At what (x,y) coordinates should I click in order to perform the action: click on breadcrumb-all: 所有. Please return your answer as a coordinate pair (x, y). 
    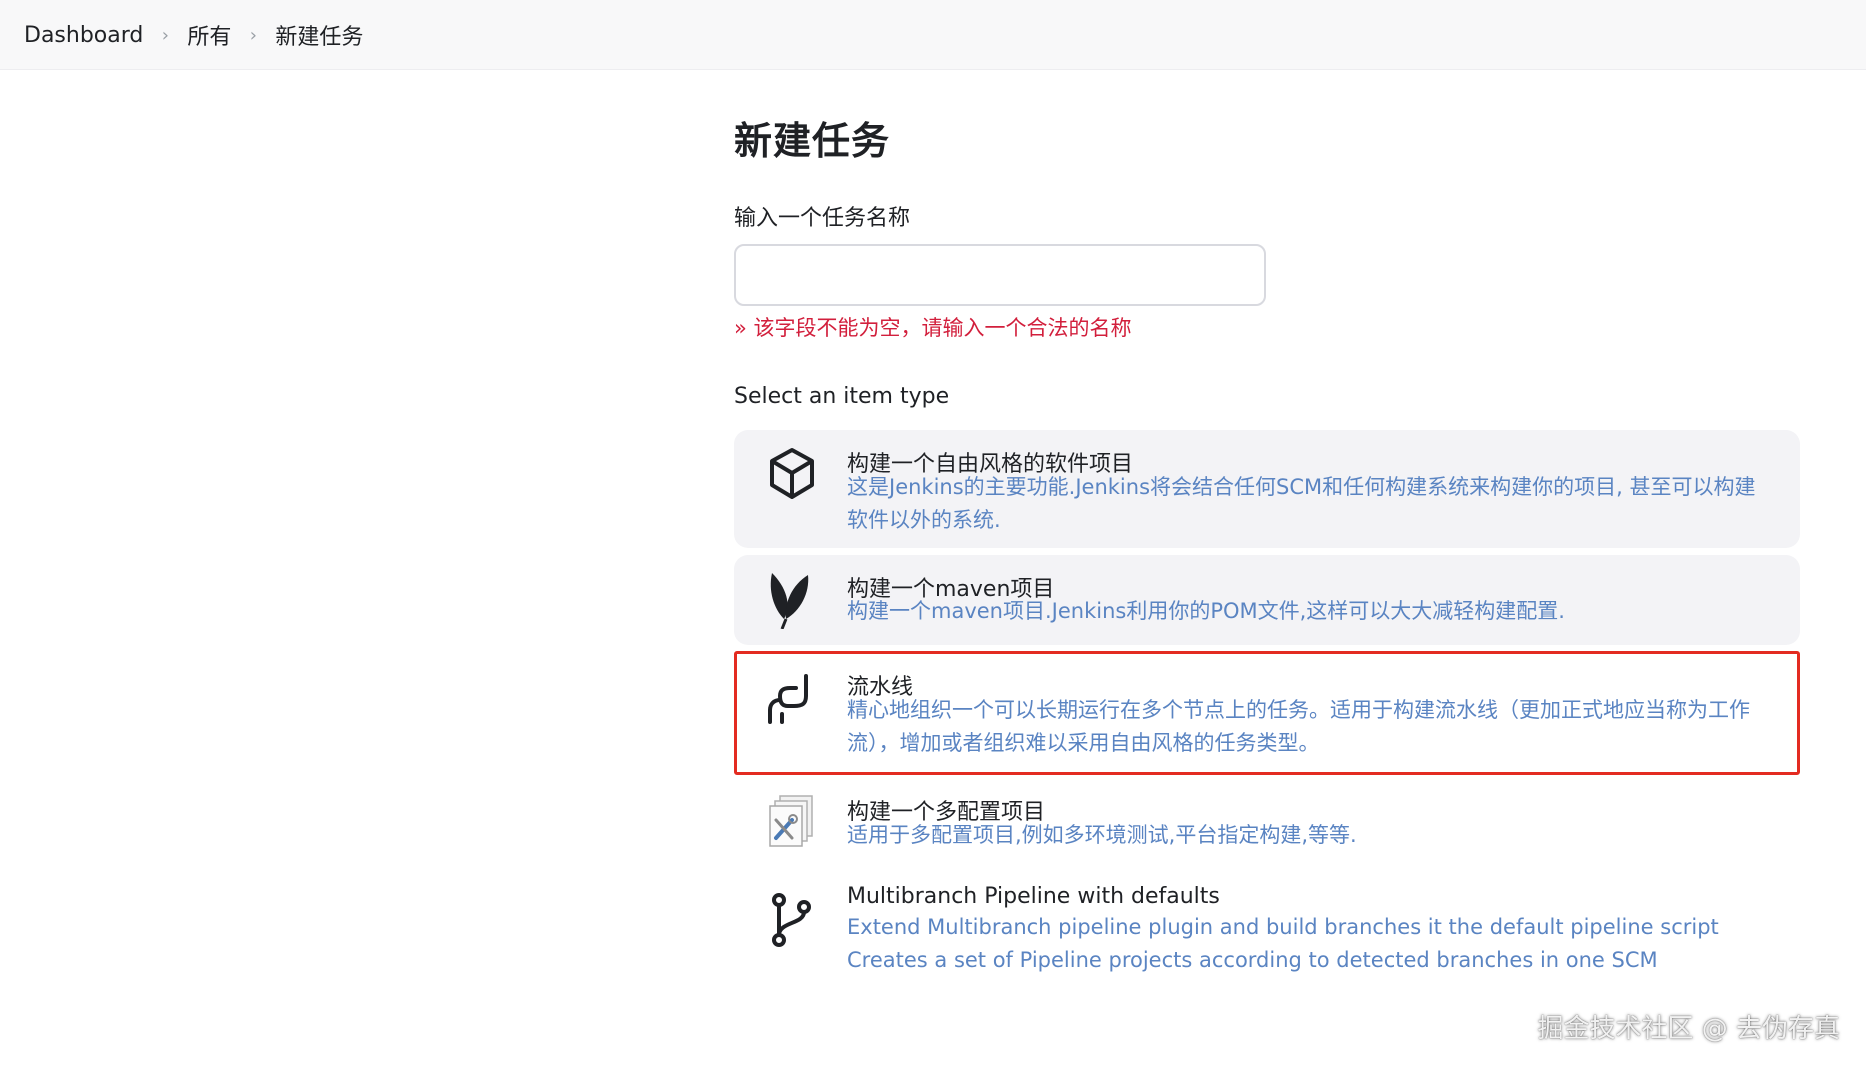
    Looking at the image, I should click on (209, 35).